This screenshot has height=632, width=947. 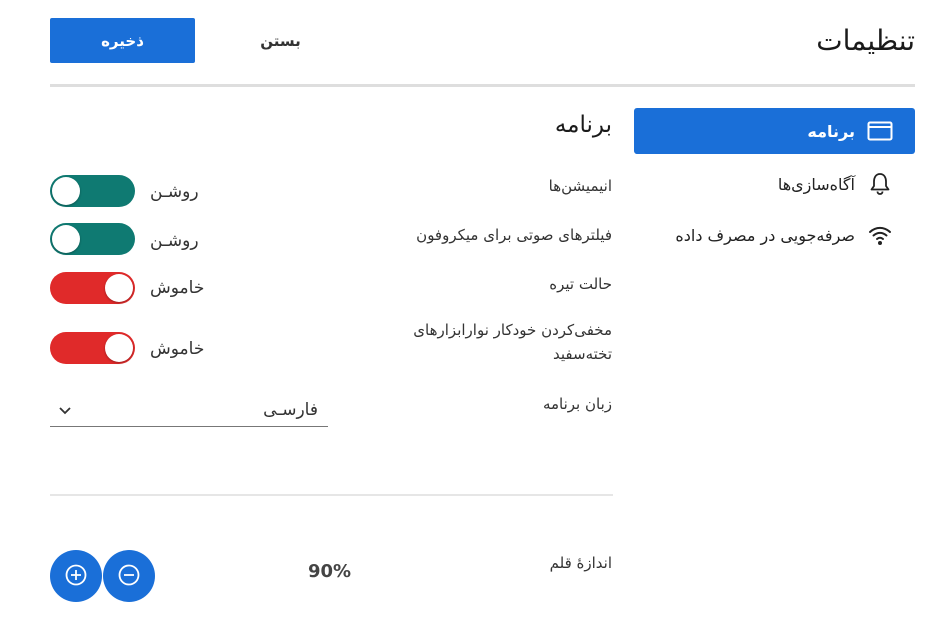 What do you see at coordinates (331, 495) in the screenshot?
I see `section-divider` at bounding box center [331, 495].